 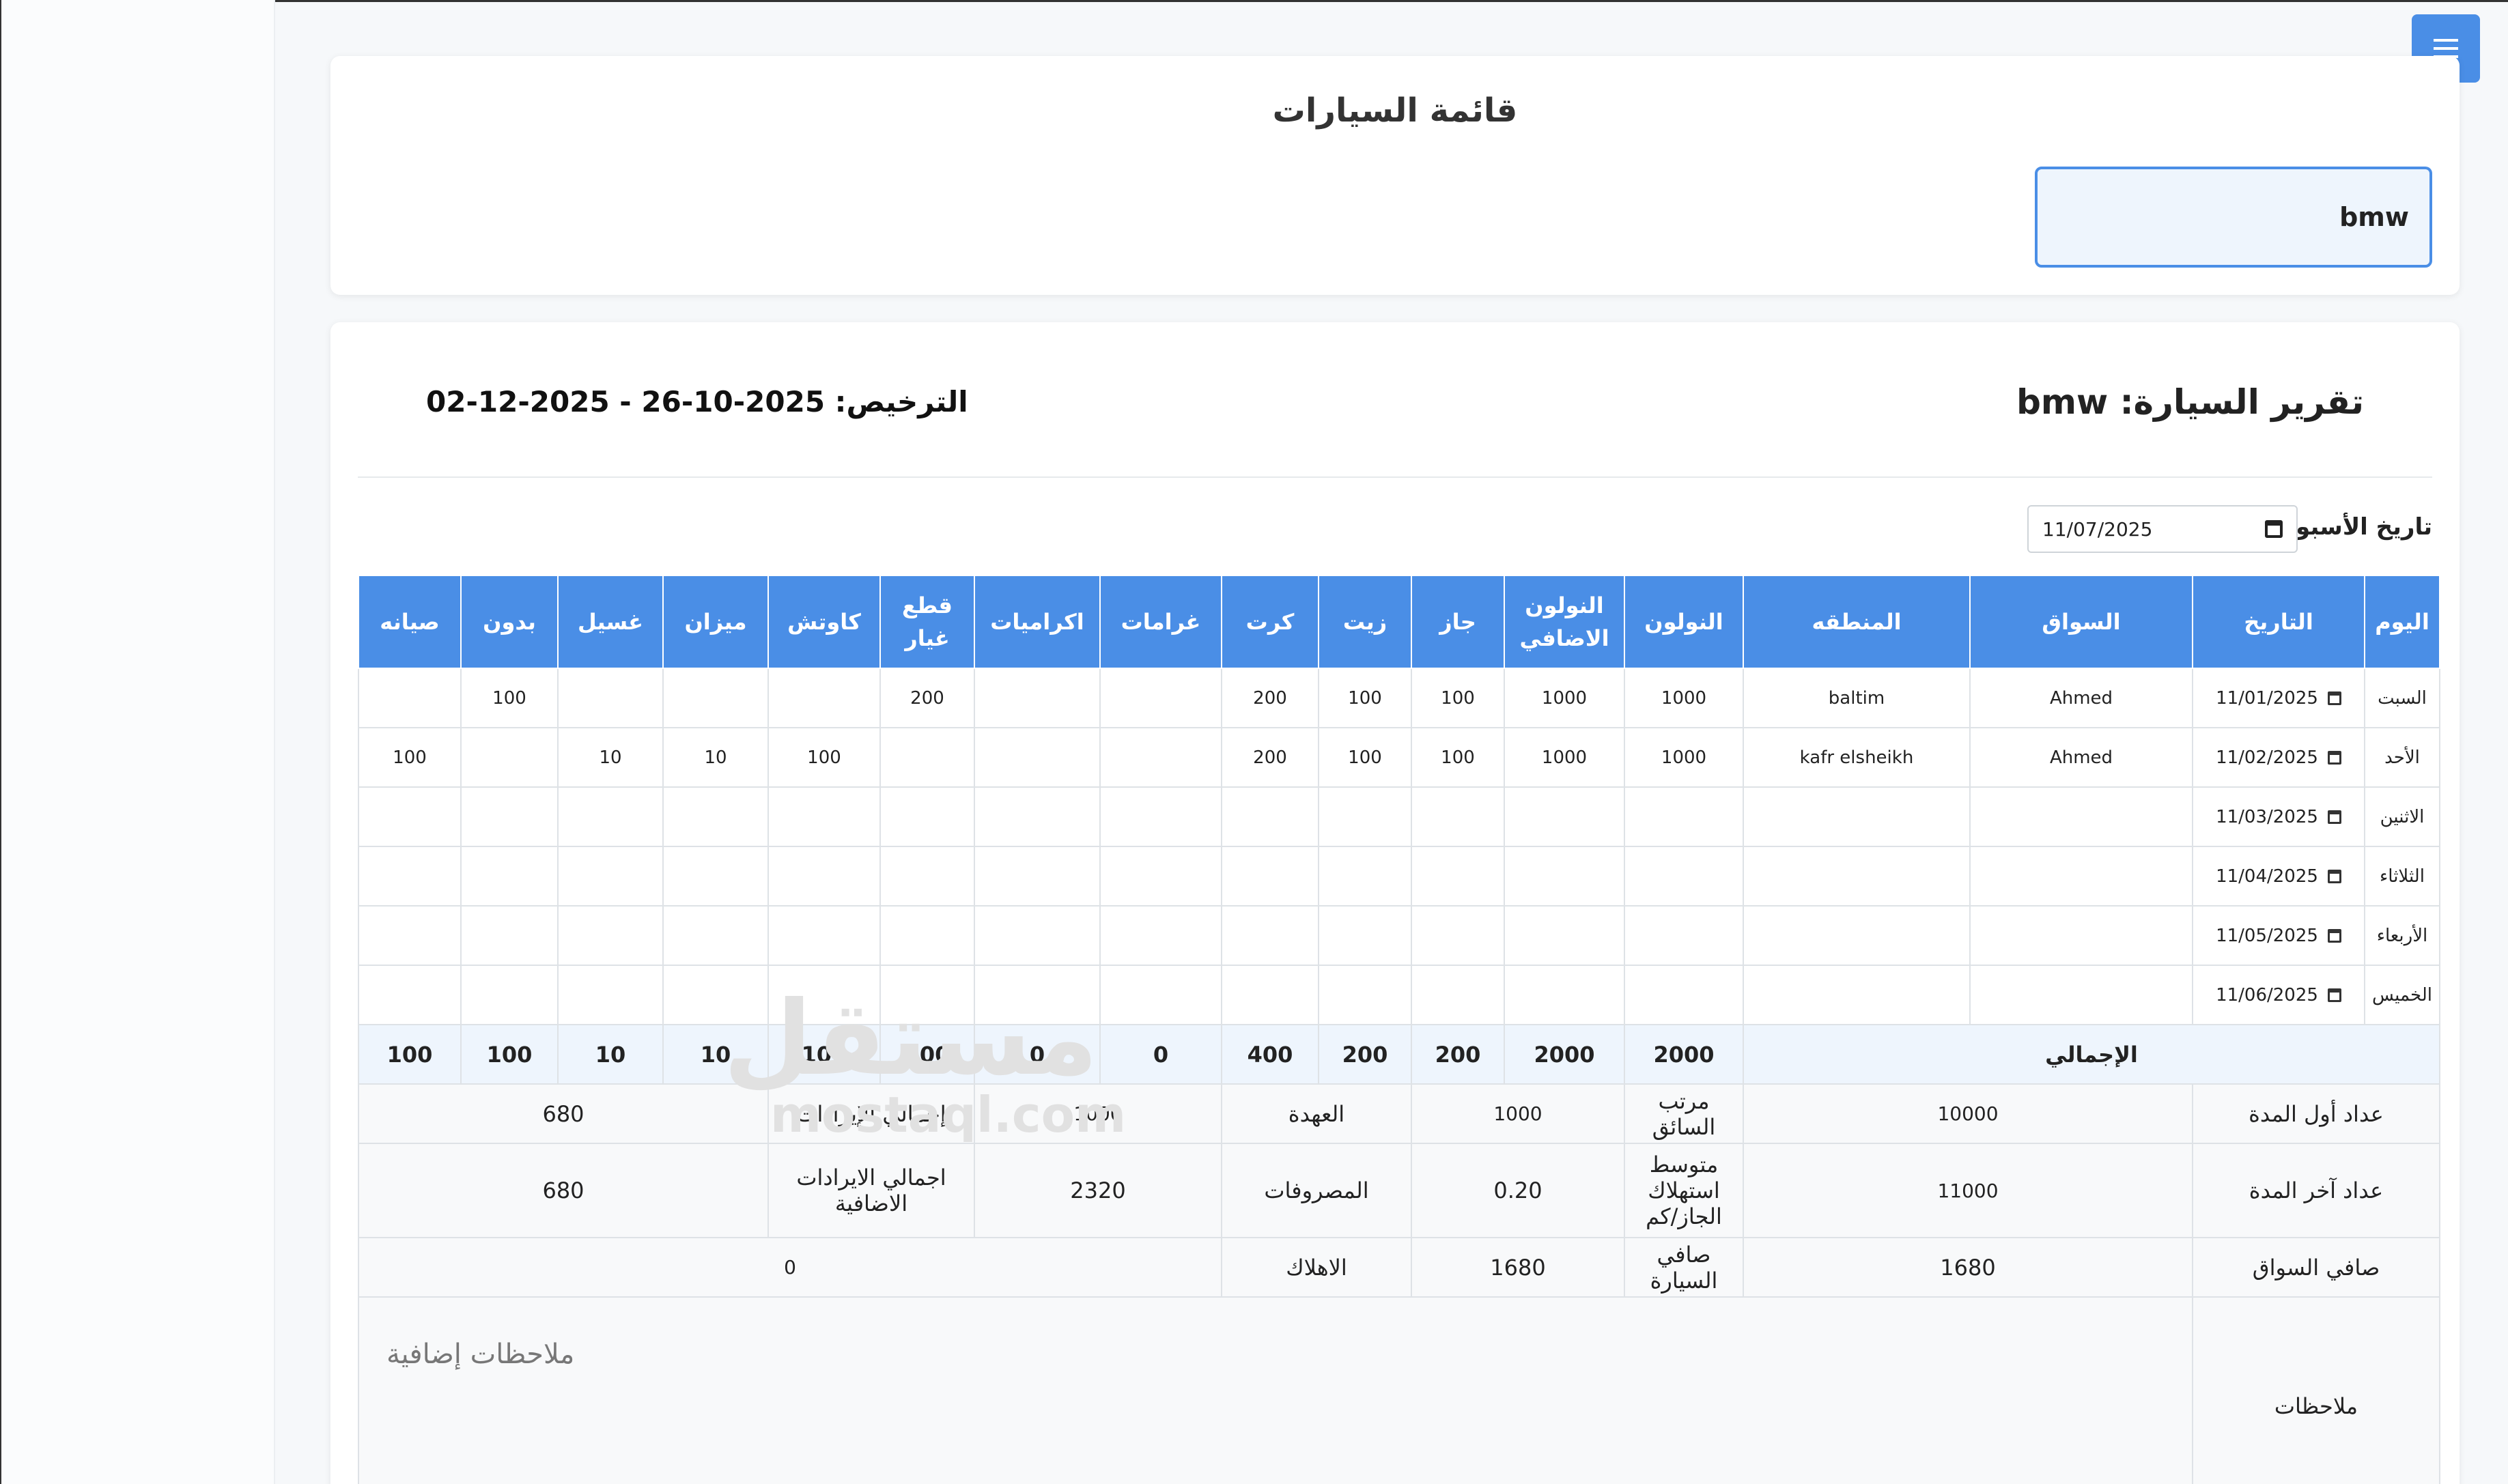 I want to click on notes-textarea: ملاحظات إضافية, so click(x=1275, y=1390).